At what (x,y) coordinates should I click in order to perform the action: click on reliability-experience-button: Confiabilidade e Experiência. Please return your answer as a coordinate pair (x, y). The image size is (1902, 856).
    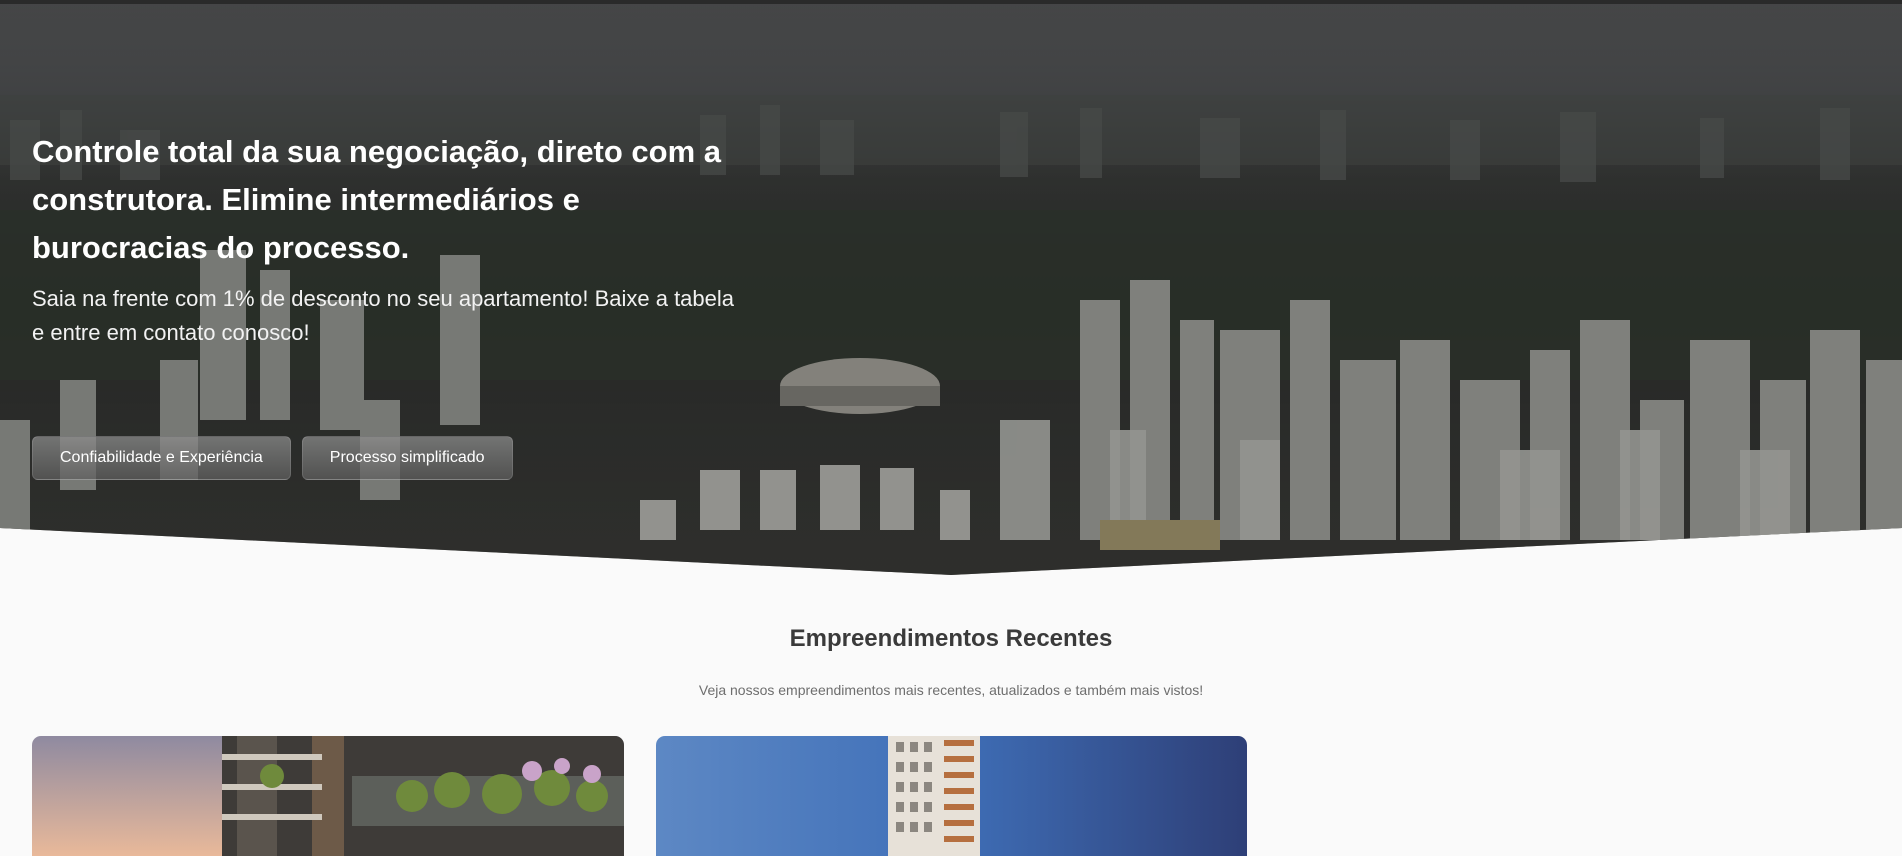
    Looking at the image, I should click on (161, 458).